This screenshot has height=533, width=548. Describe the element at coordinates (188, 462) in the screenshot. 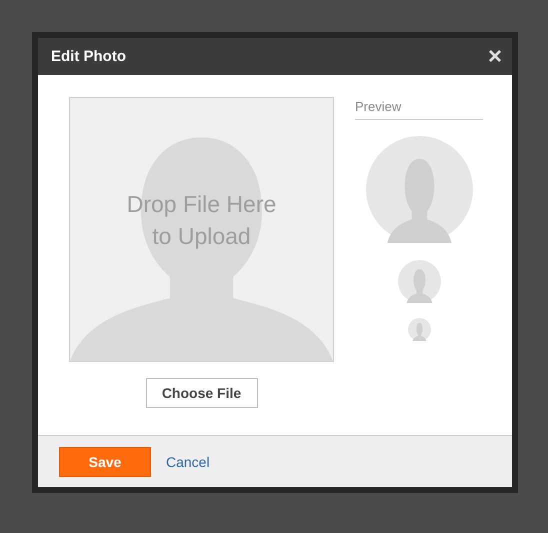

I see `cancel-link: Cancel` at that location.